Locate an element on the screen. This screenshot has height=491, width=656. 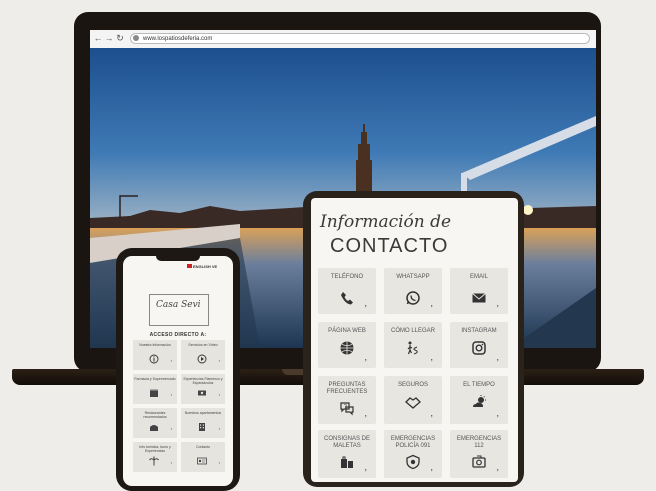
back-arrow-icon: ← is located at coordinates (98, 38).